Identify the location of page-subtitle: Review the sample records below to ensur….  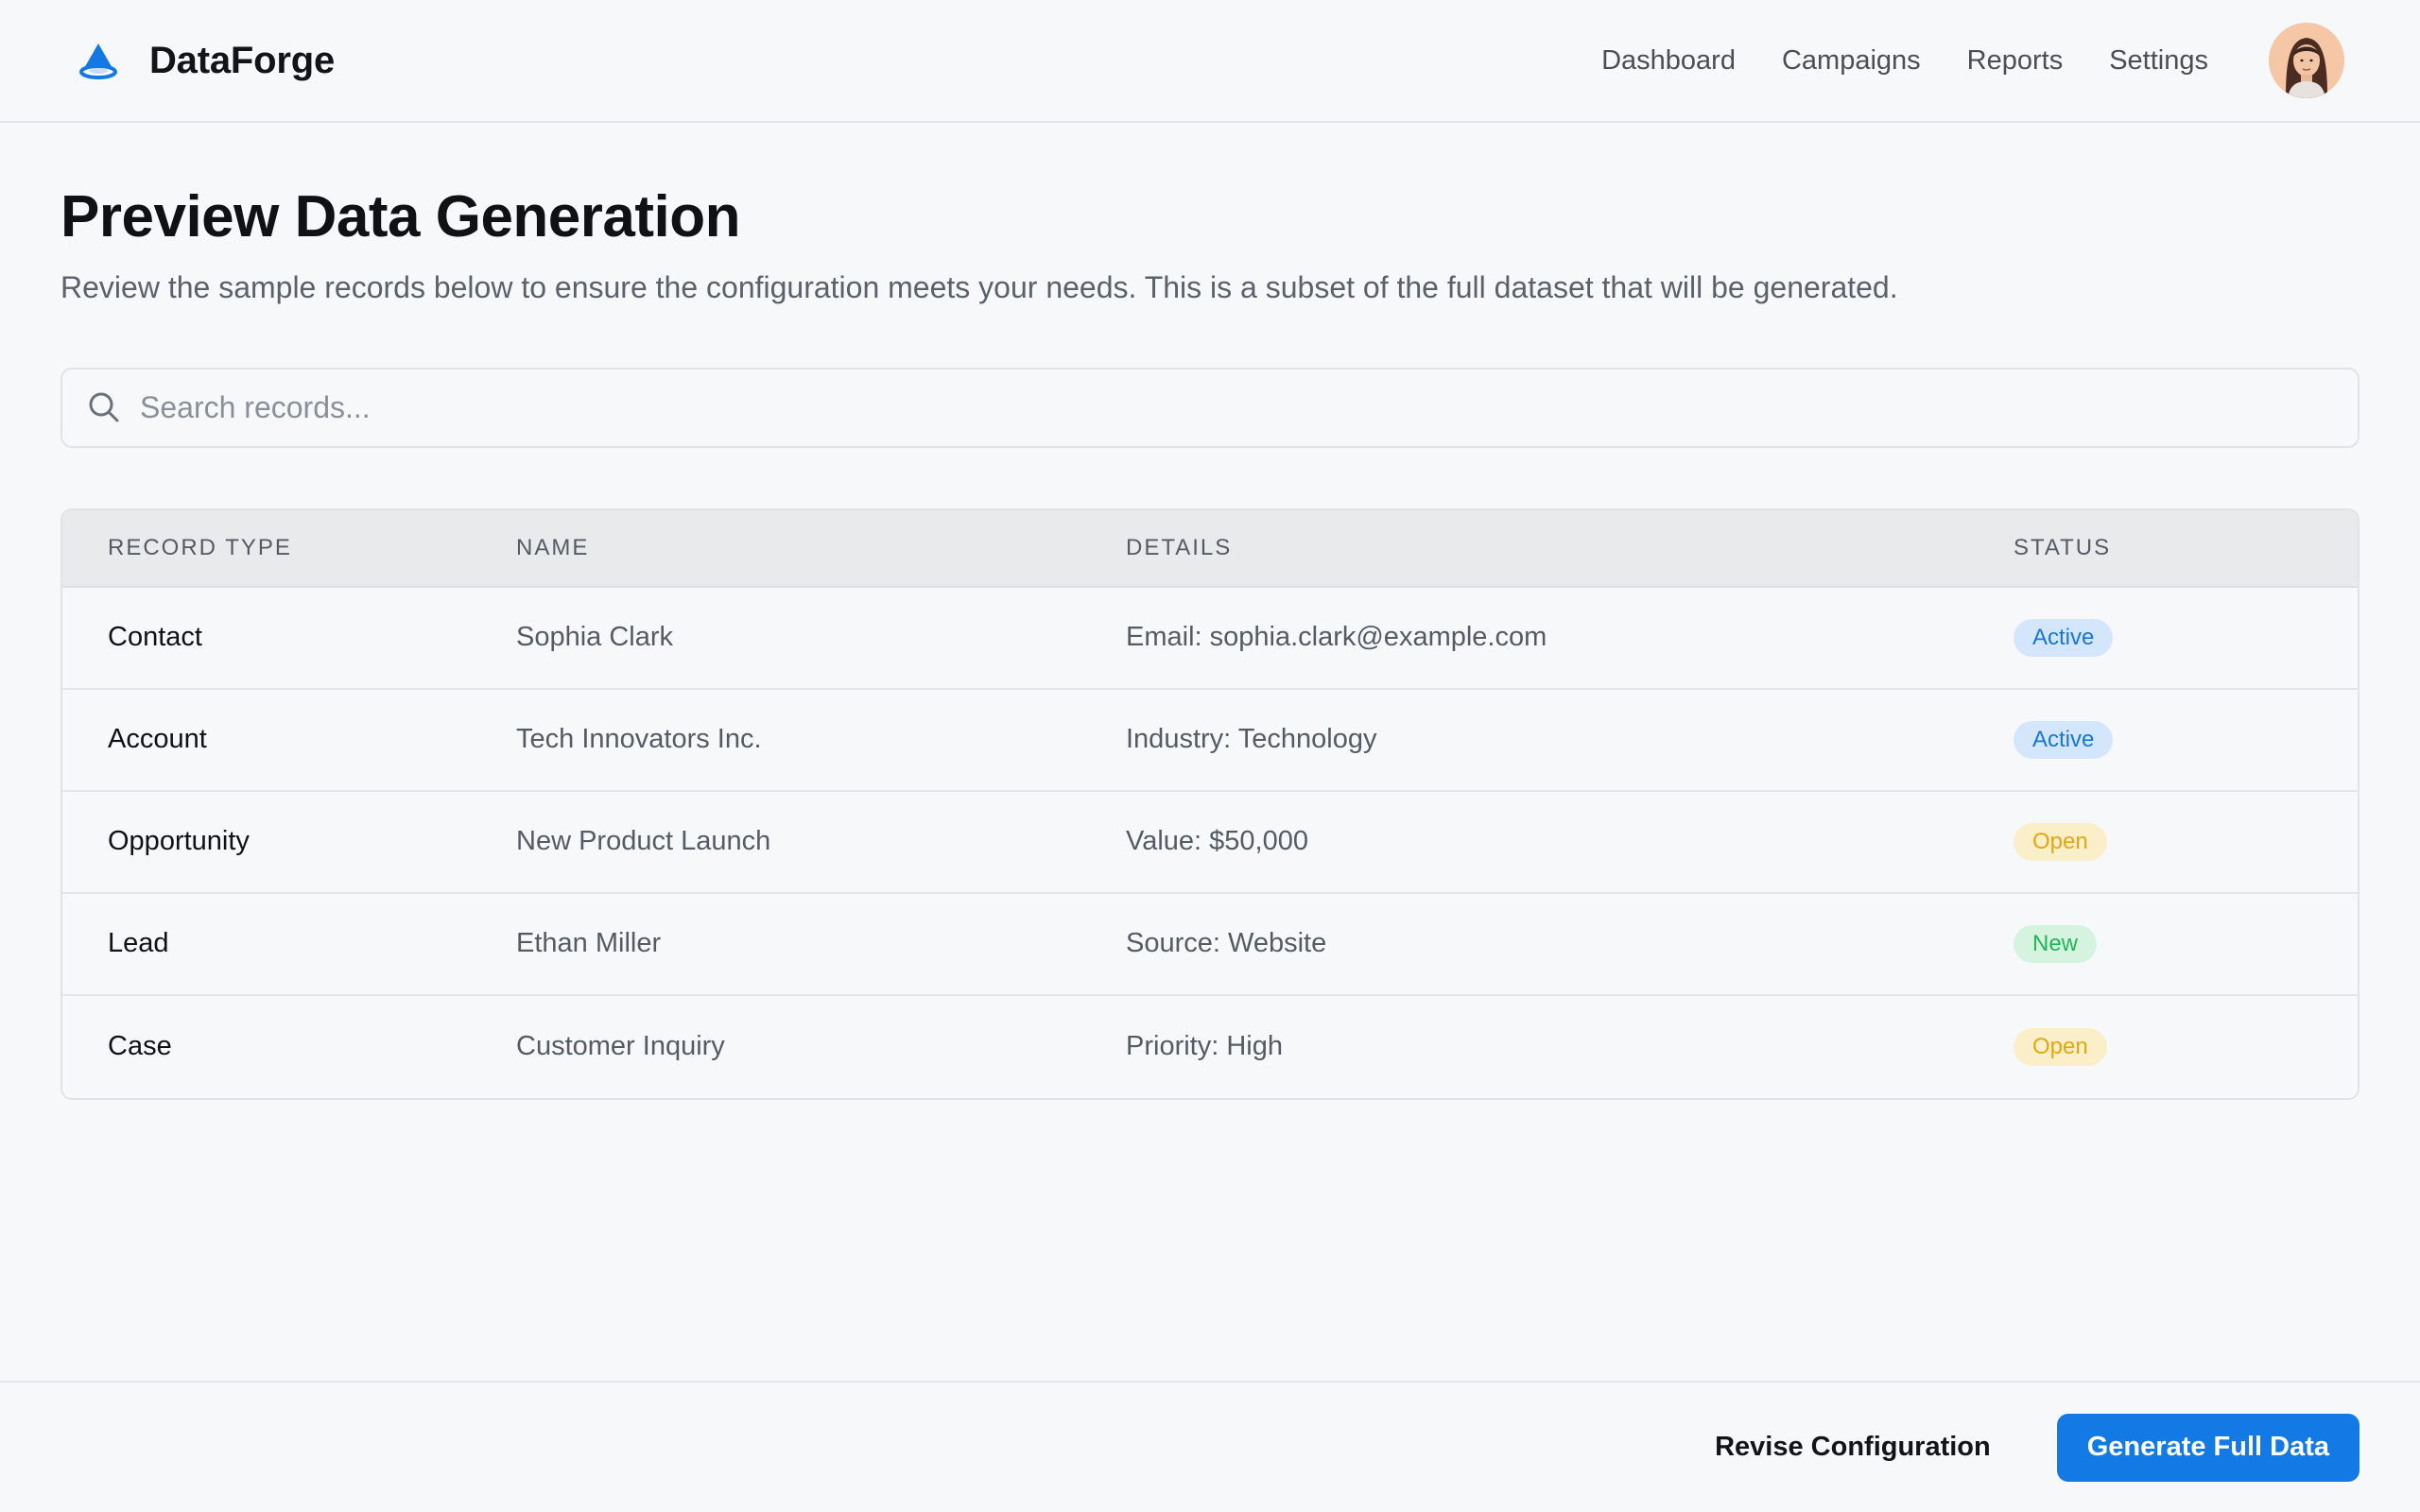
(979, 287).